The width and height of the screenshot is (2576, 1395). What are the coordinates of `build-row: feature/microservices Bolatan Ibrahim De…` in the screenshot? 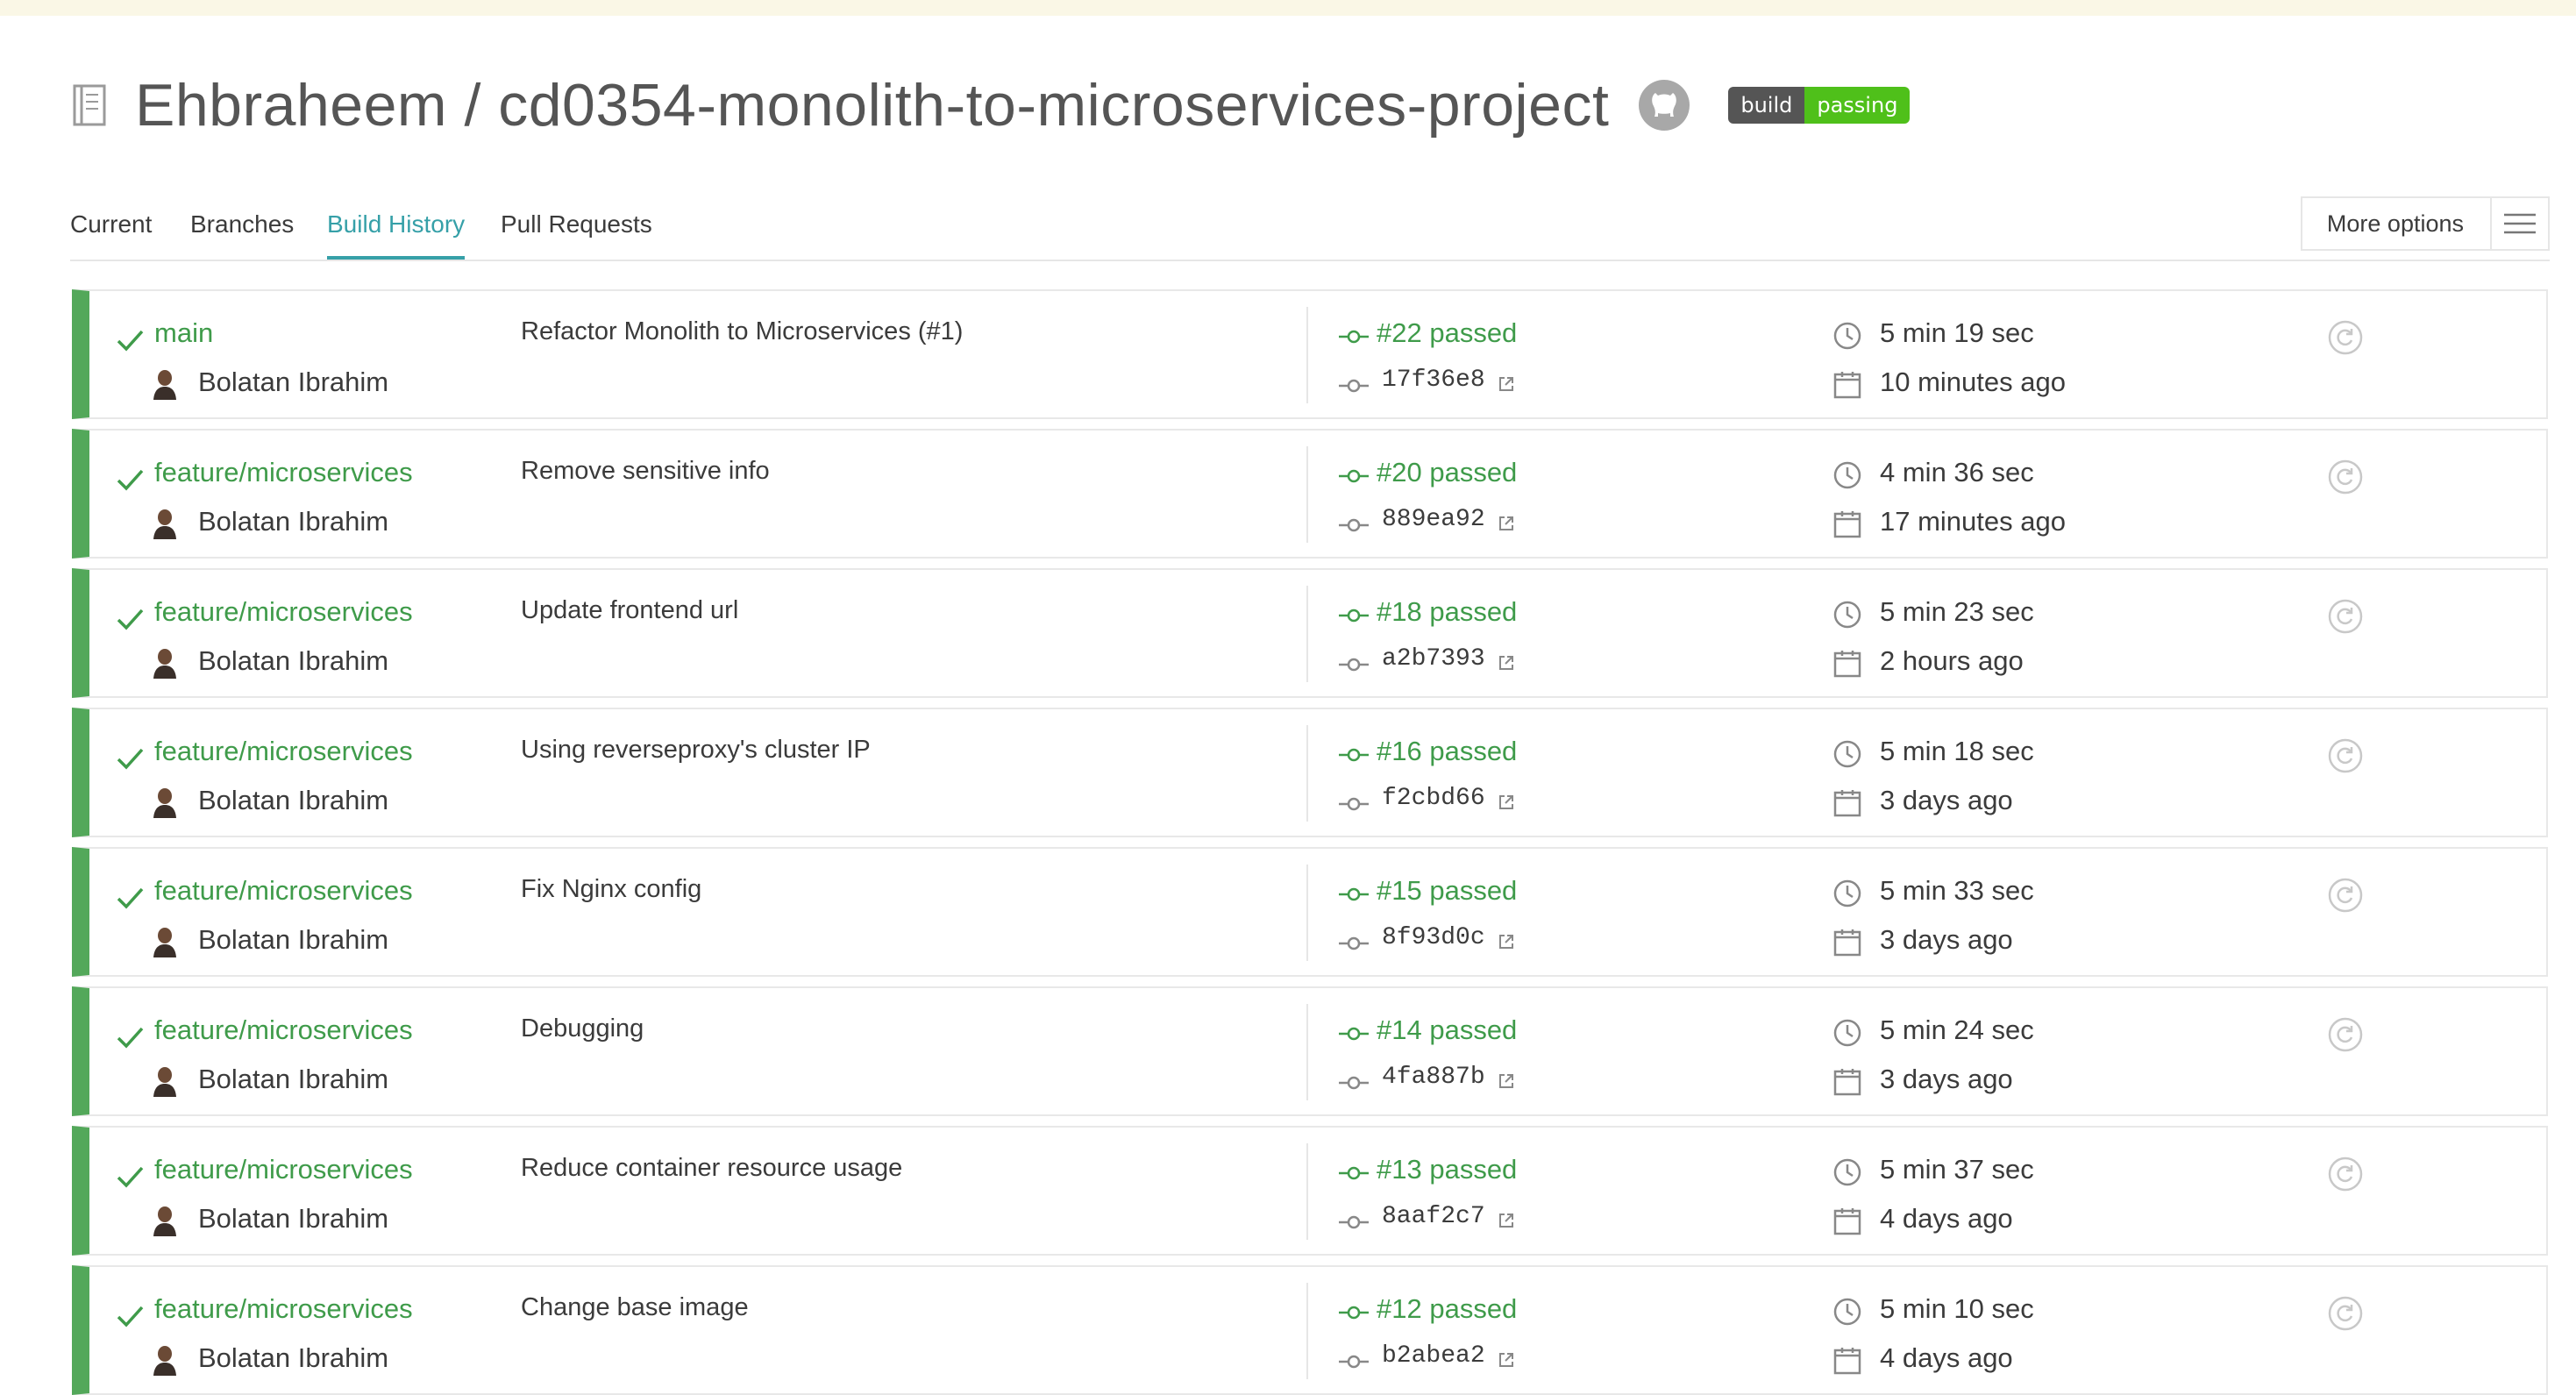 It's located at (1310, 1051).